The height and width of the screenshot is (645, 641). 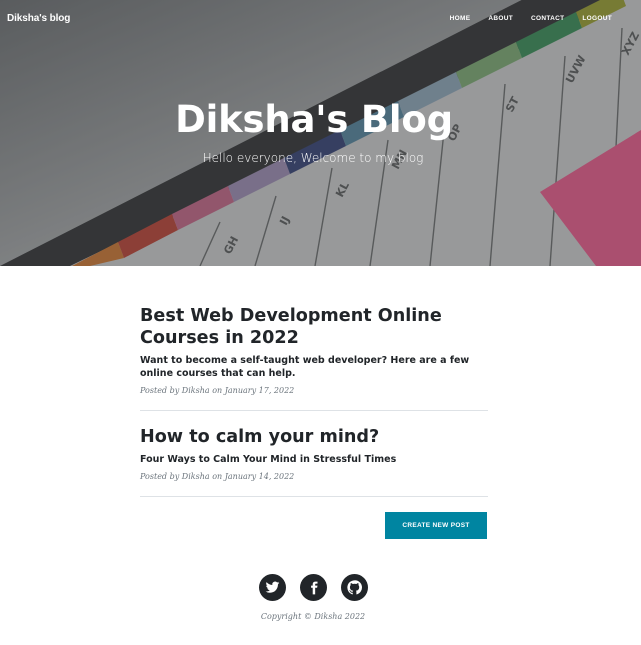 I want to click on github-icon, so click(x=354, y=587).